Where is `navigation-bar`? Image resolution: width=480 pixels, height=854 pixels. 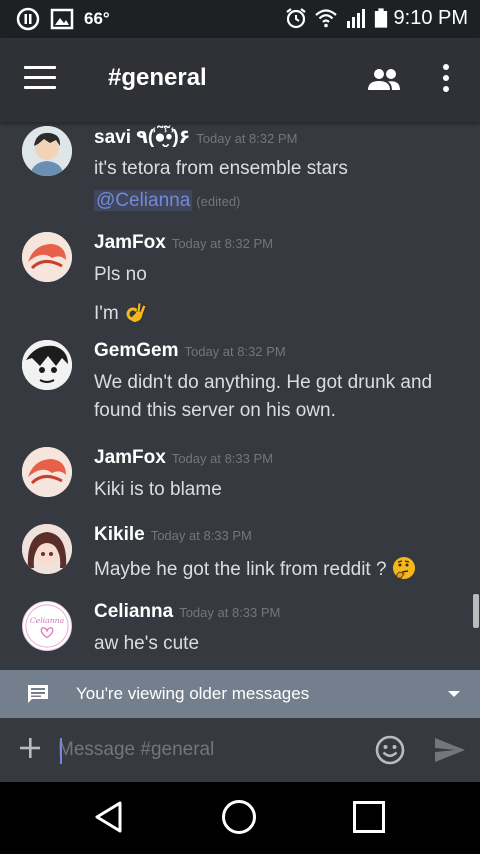 navigation-bar is located at coordinates (240, 818).